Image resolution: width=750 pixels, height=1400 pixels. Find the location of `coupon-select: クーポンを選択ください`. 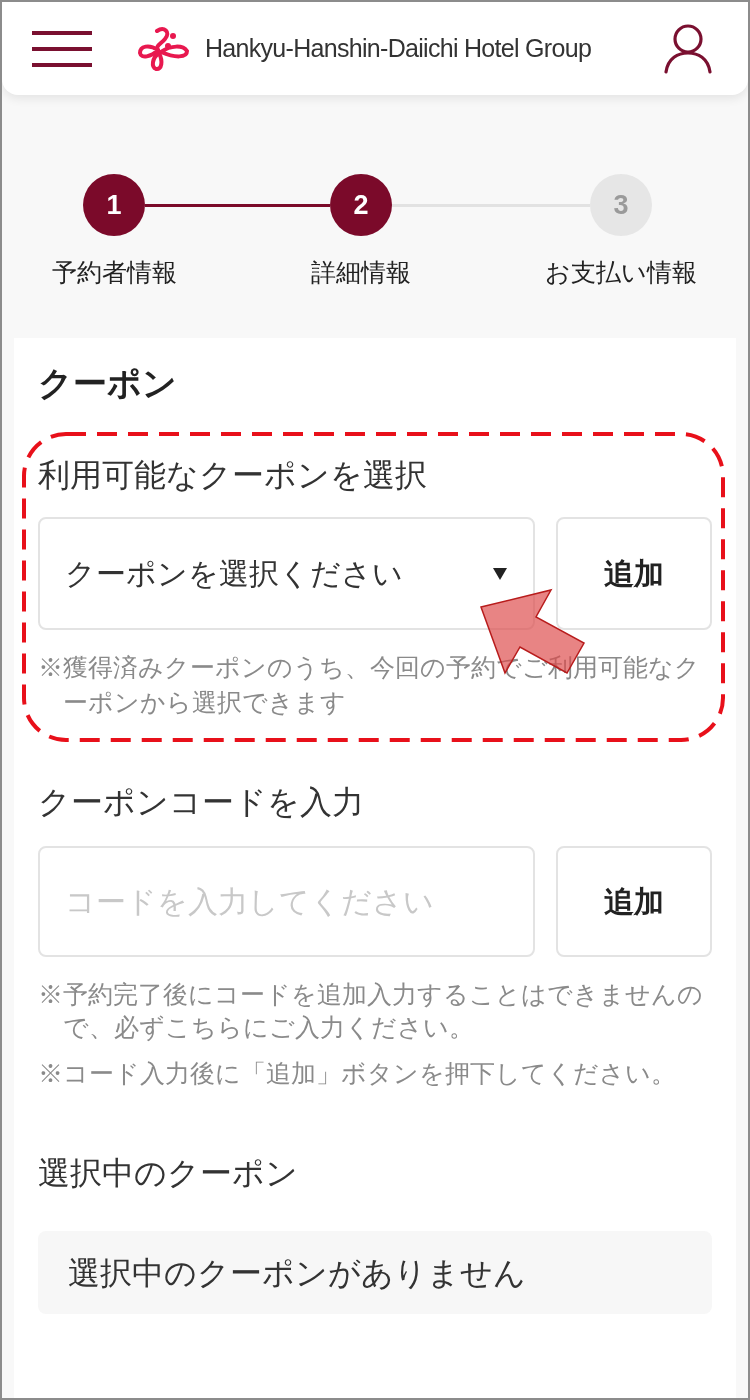

coupon-select: クーポンを選択ください is located at coordinates (286, 573).